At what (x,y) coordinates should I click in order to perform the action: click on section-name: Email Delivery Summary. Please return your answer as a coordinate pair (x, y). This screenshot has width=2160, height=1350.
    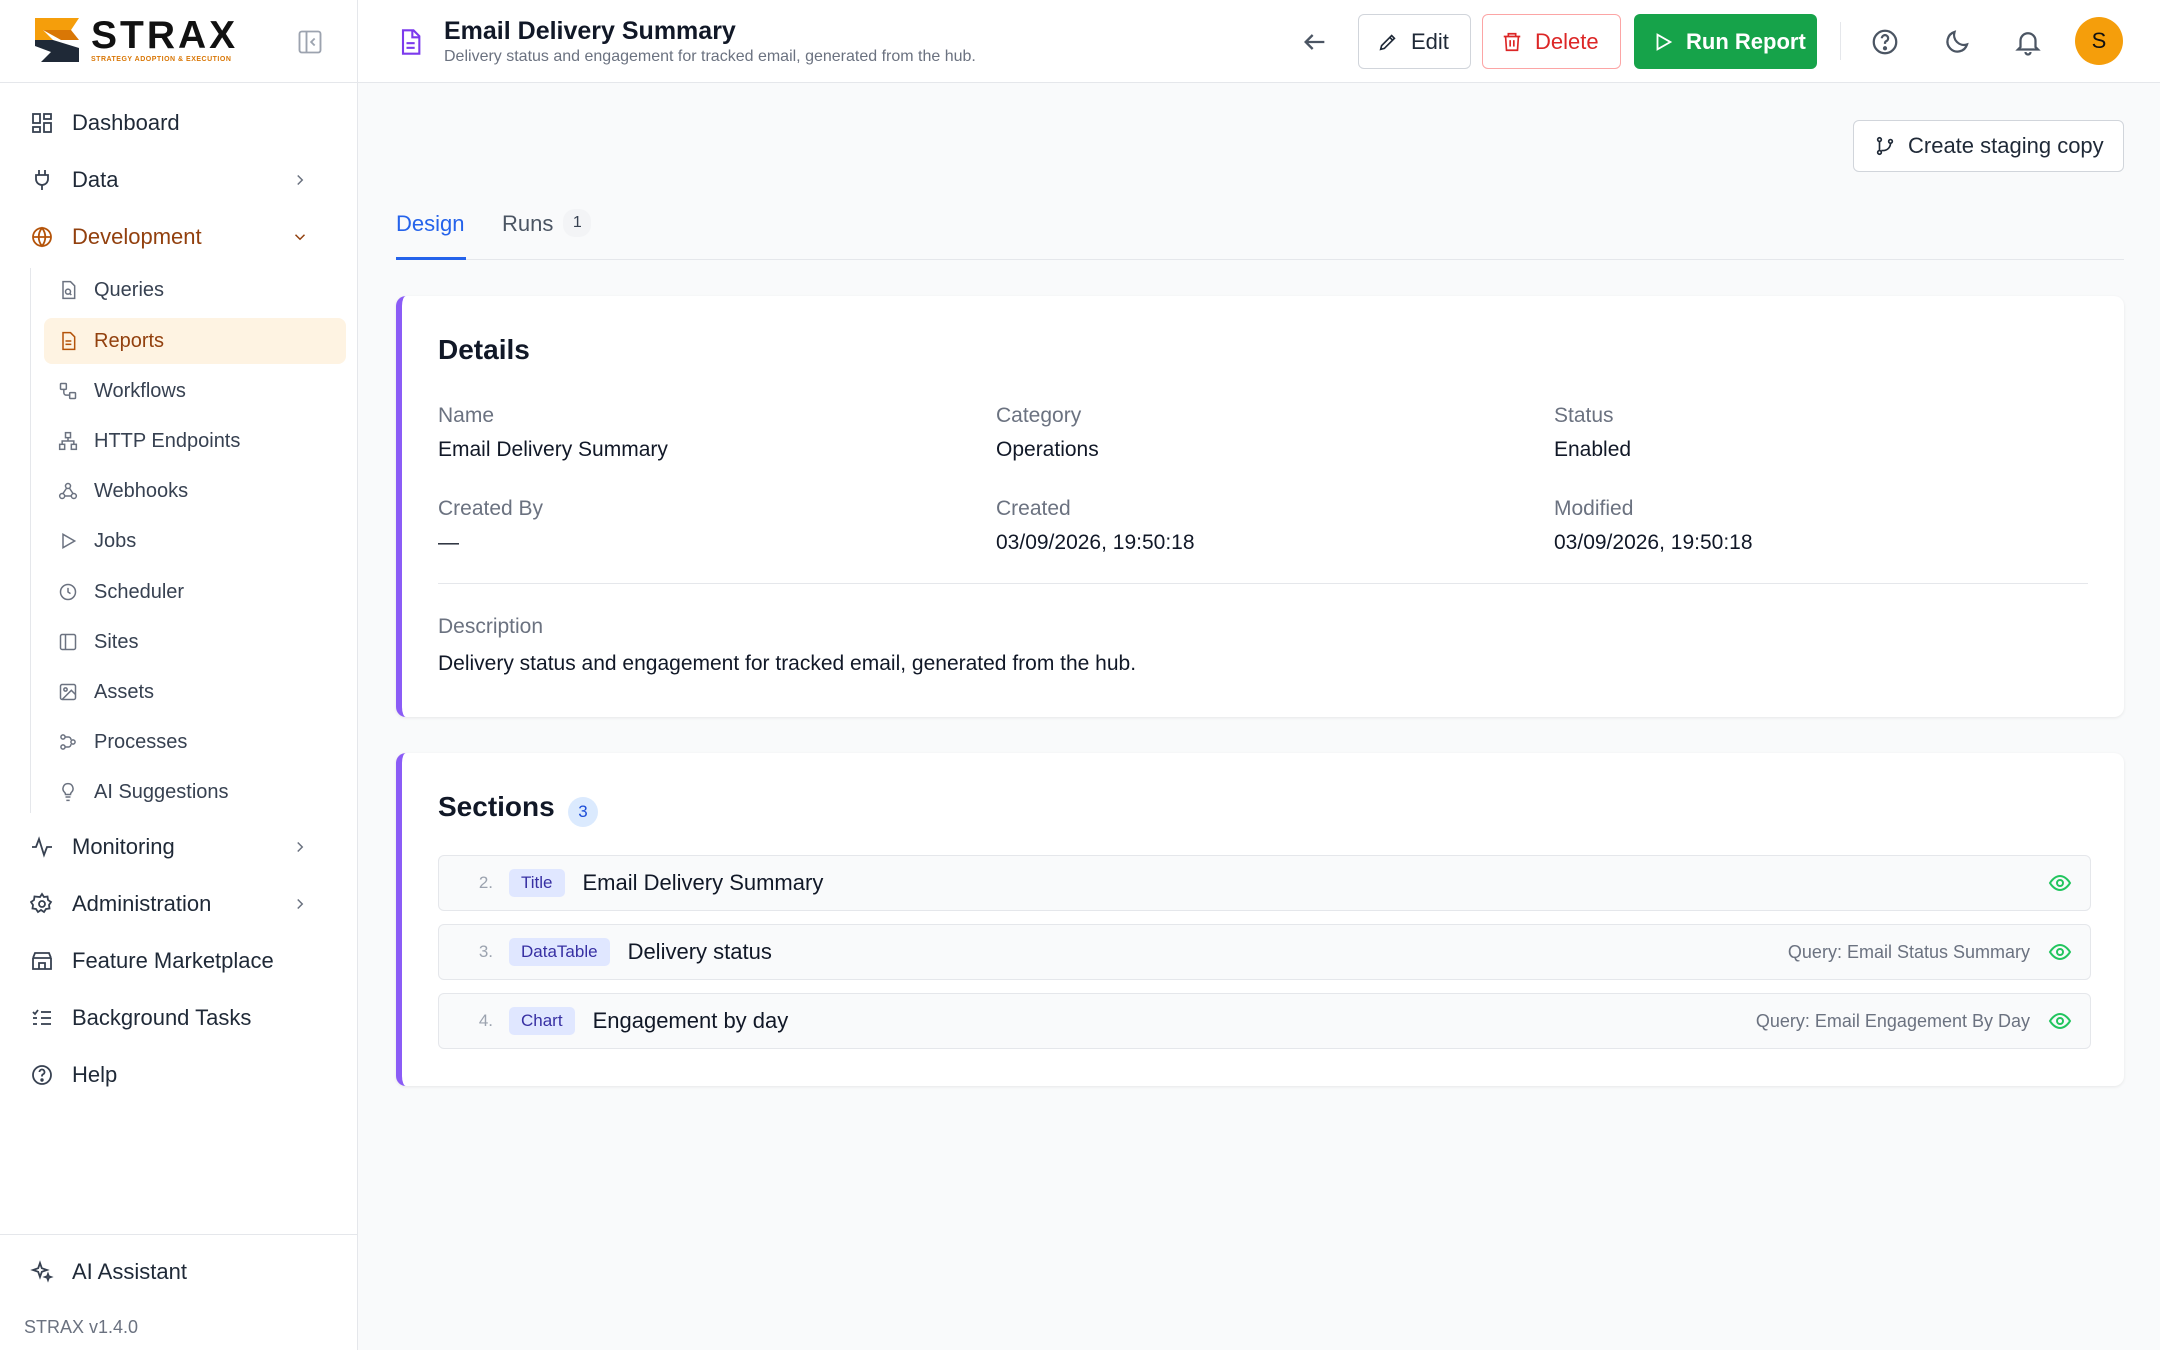
    Looking at the image, I should click on (703, 882).